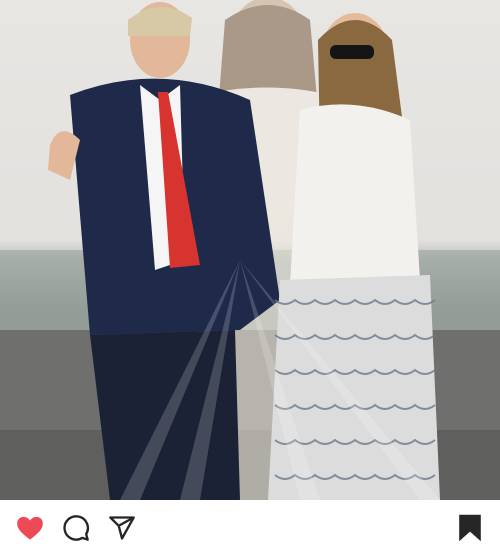 The width and height of the screenshot is (500, 555). I want to click on share-icon, so click(122, 527).